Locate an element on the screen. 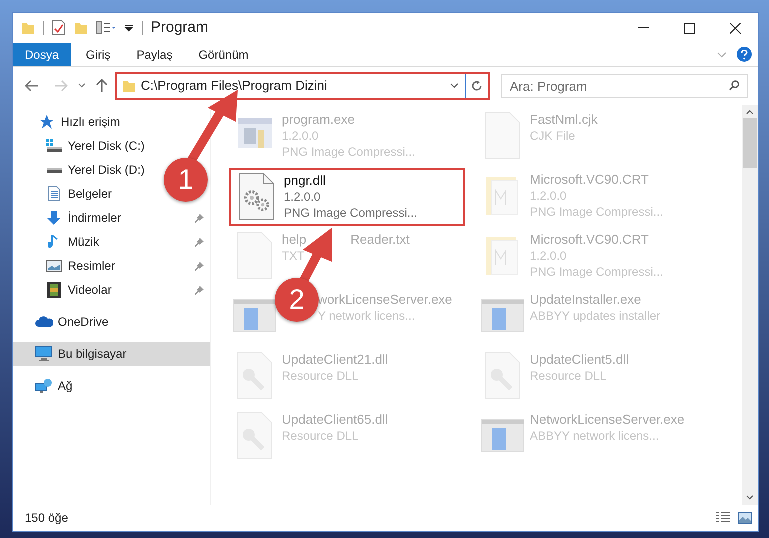 This screenshot has width=769, height=538. file-name: Reader.txt is located at coordinates (380, 239).